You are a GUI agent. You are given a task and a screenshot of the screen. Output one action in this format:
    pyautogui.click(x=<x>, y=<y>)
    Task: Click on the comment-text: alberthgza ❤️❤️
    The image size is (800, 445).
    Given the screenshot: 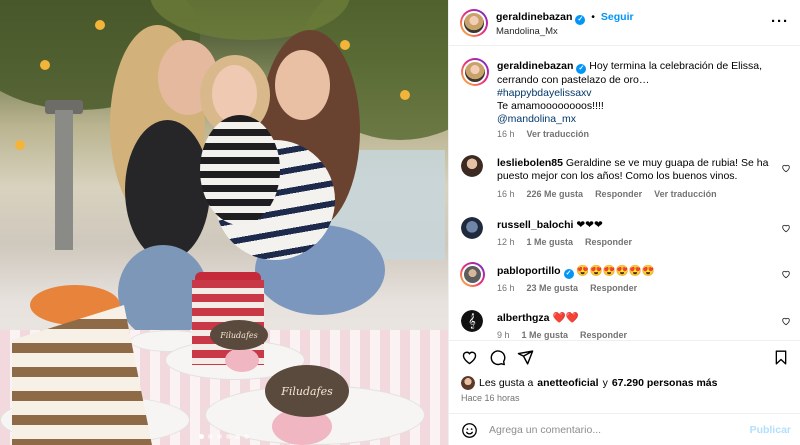 What is the action you would take?
    pyautogui.click(x=638, y=318)
    